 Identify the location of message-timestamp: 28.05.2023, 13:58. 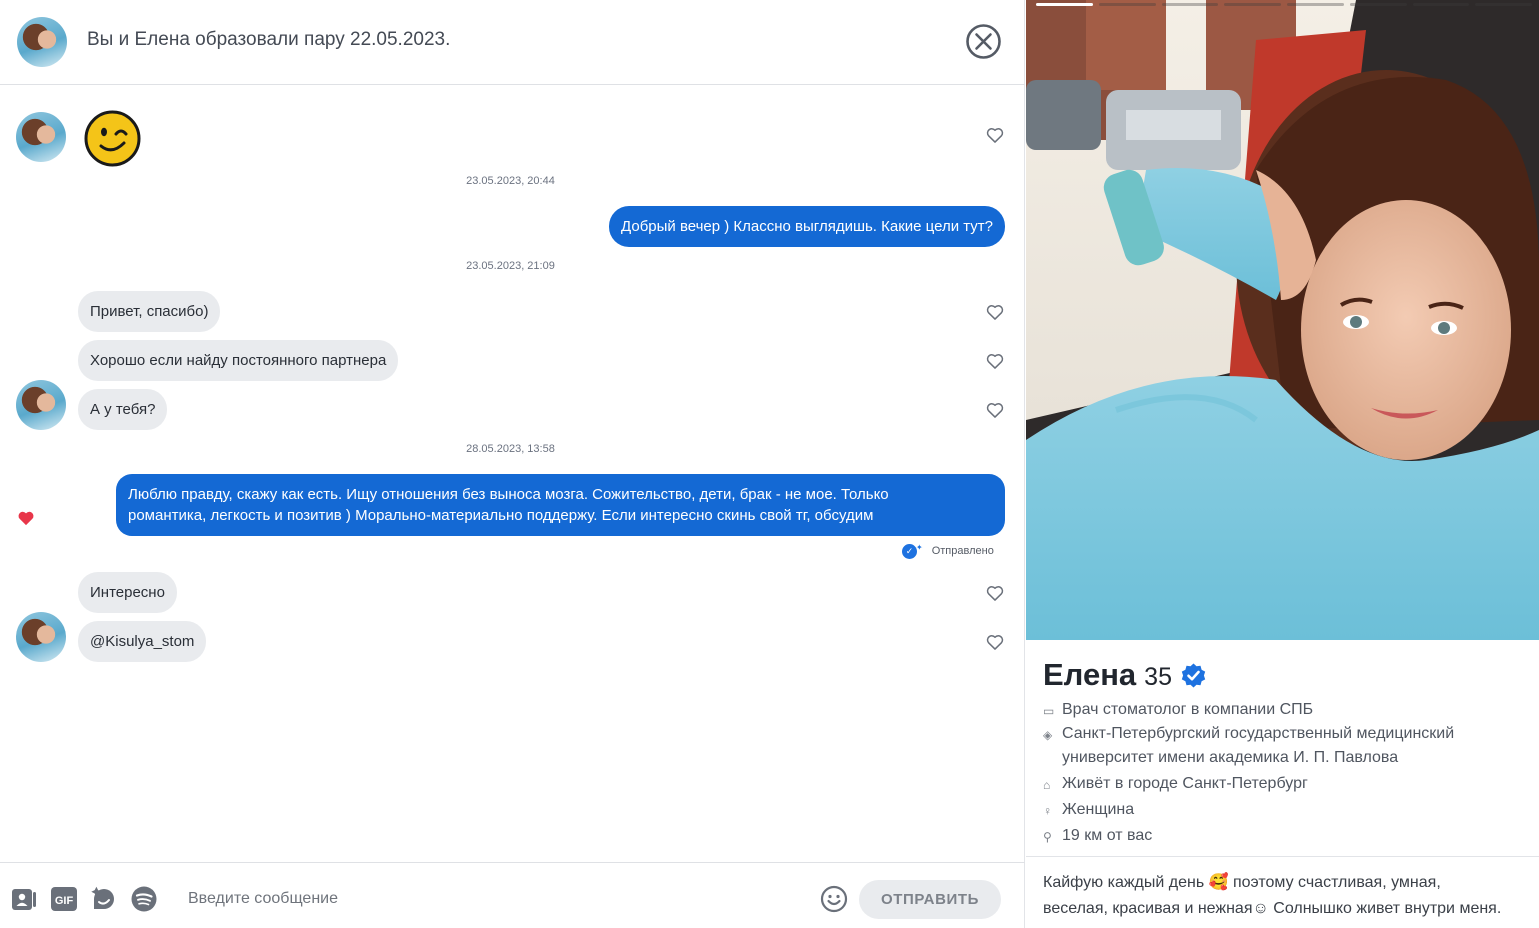
(510, 449).